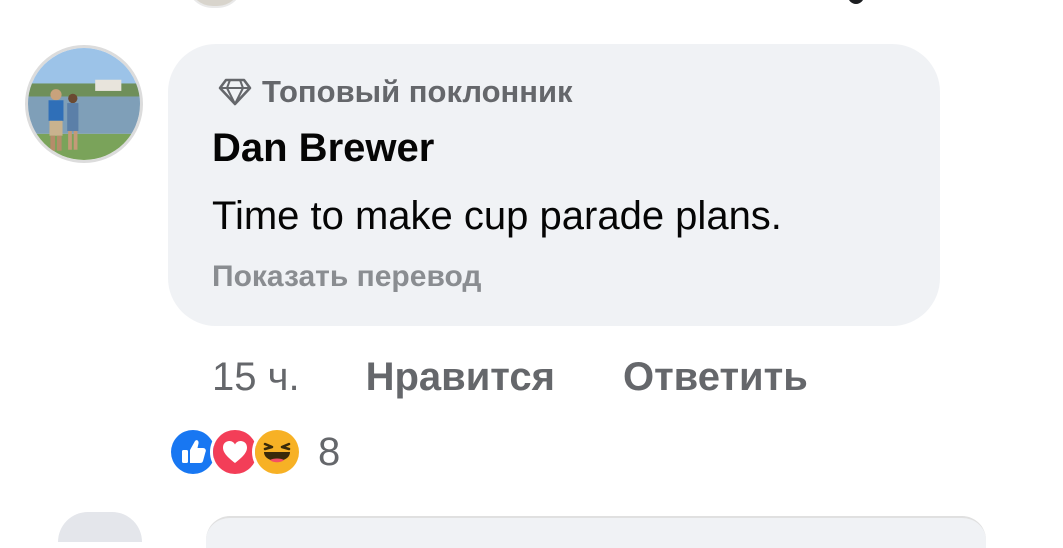 The height and width of the screenshot is (548, 1063). Describe the element at coordinates (256, 377) in the screenshot. I see `comment-timestamp: 15 ч.` at that location.